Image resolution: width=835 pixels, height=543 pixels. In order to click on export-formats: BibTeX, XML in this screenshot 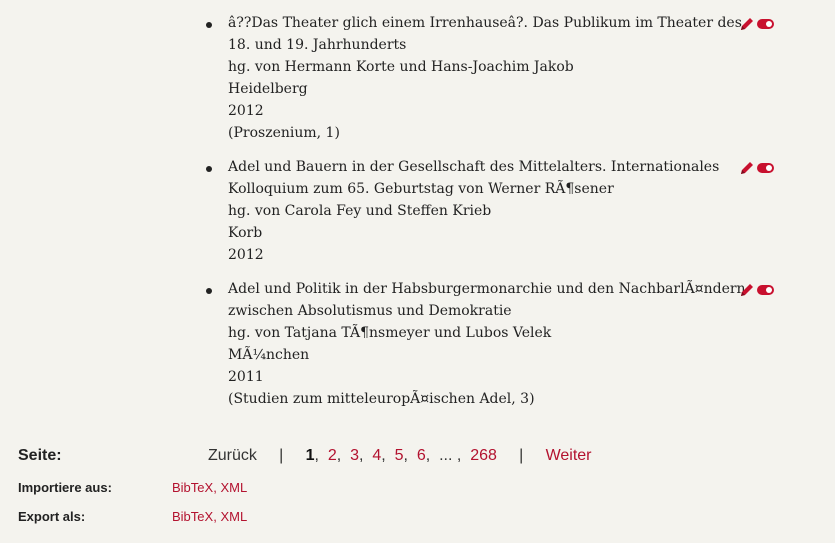, I will do `click(210, 516)`.